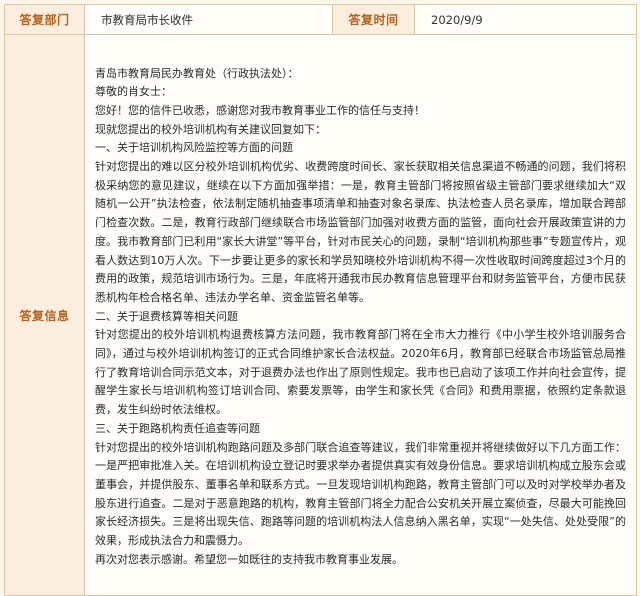 The height and width of the screenshot is (596, 640). What do you see at coordinates (208, 19) in the screenshot?
I see `department-value: 市教育局市长收件` at bounding box center [208, 19].